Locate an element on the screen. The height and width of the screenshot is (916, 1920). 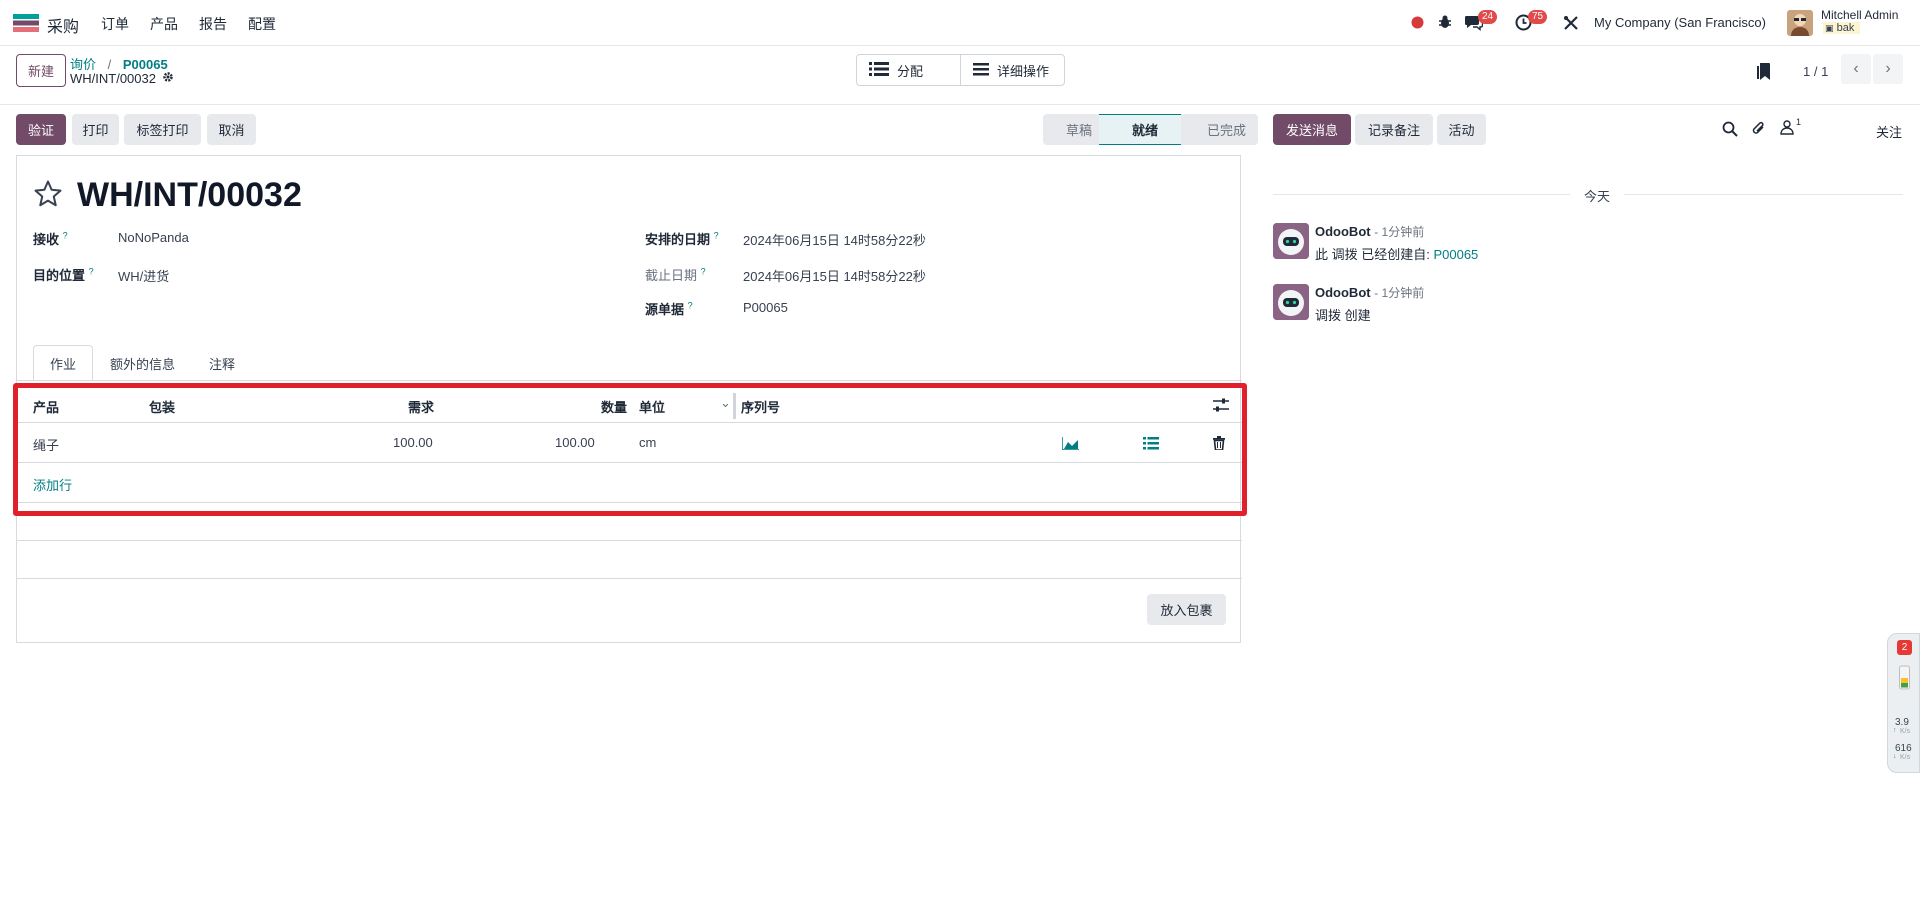
table-row: 绳子 100.00 100.00 cm is located at coordinates (629, 443).